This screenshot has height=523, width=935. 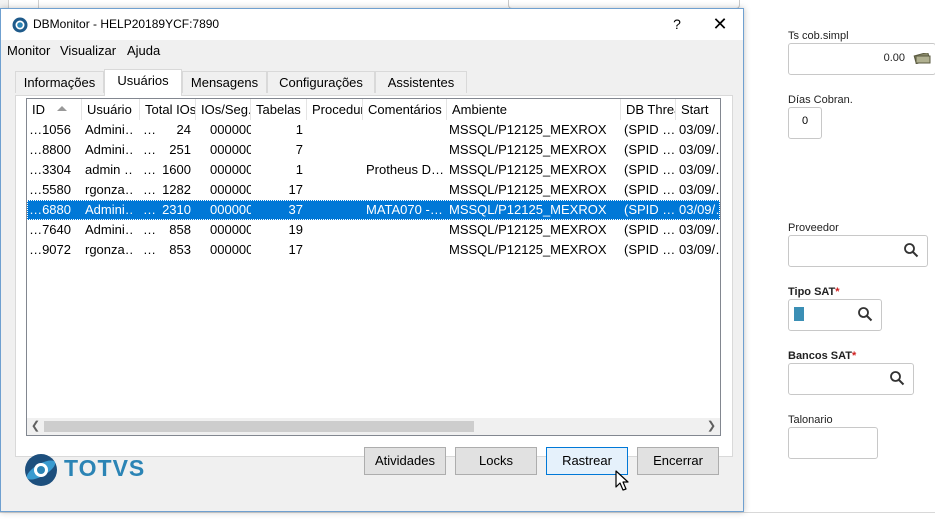 I want to click on help-button: ?, so click(x=677, y=24).